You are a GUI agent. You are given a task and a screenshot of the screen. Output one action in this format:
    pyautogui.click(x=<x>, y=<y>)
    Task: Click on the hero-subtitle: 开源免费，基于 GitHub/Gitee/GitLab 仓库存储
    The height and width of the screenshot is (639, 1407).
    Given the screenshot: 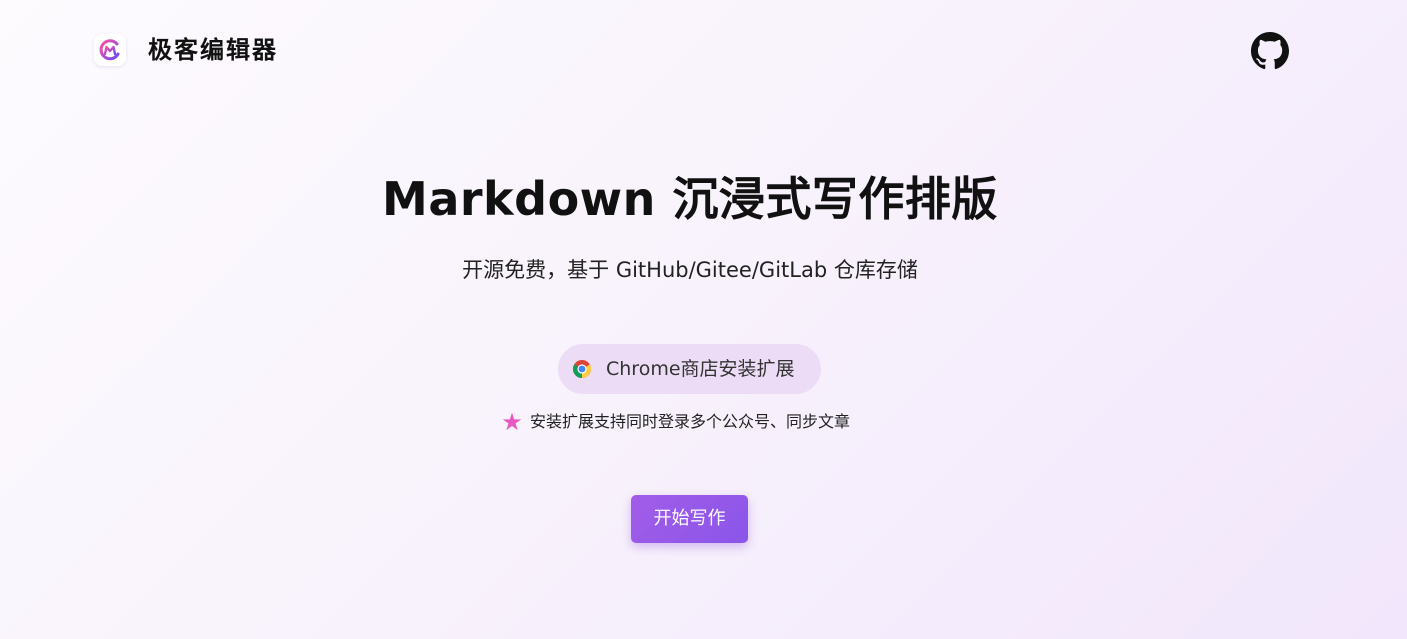 What is the action you would take?
    pyautogui.click(x=690, y=270)
    